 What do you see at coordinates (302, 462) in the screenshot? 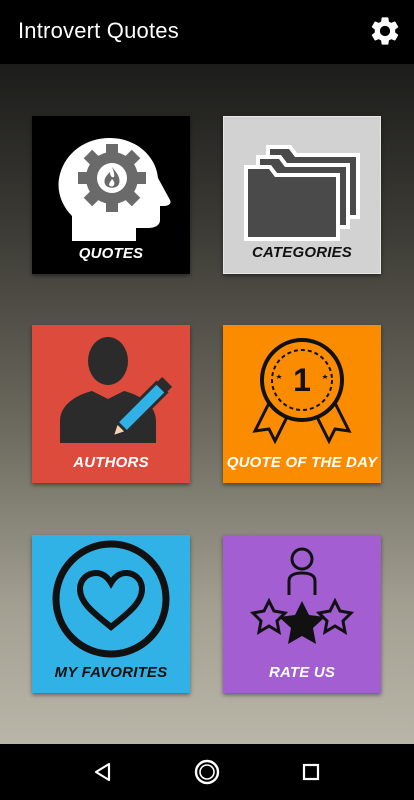
I see `quote-of-the-day-label: QUOTE OF THE DAY` at bounding box center [302, 462].